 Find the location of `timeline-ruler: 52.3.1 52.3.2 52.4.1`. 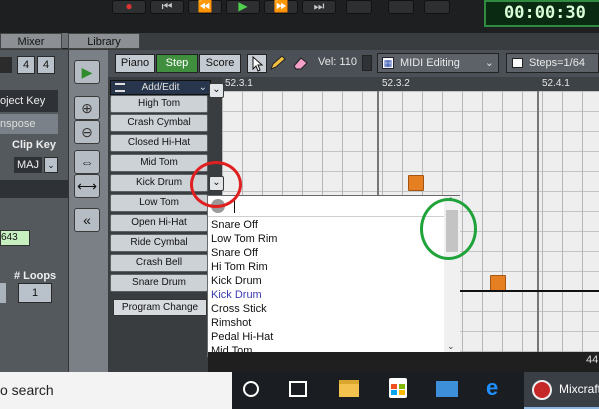

timeline-ruler: 52.3.1 52.3.2 52.4.1 is located at coordinates (410, 84).